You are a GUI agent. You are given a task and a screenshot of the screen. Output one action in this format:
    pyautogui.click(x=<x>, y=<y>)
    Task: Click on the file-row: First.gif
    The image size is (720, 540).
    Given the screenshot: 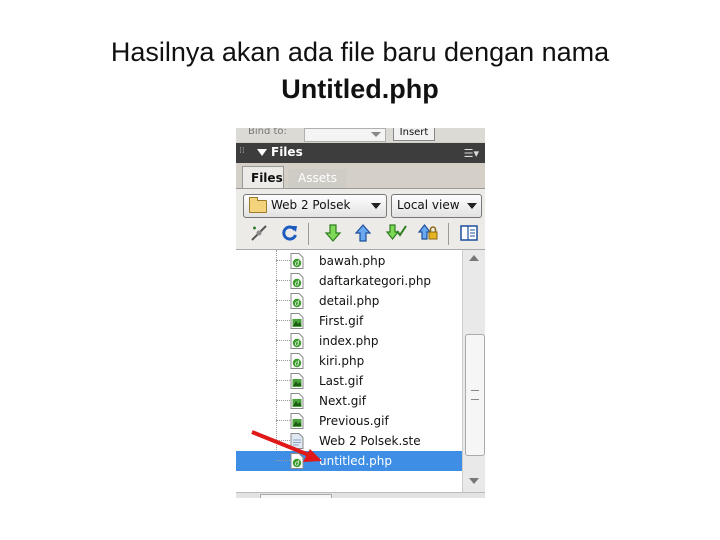 What is the action you would take?
    pyautogui.click(x=349, y=321)
    